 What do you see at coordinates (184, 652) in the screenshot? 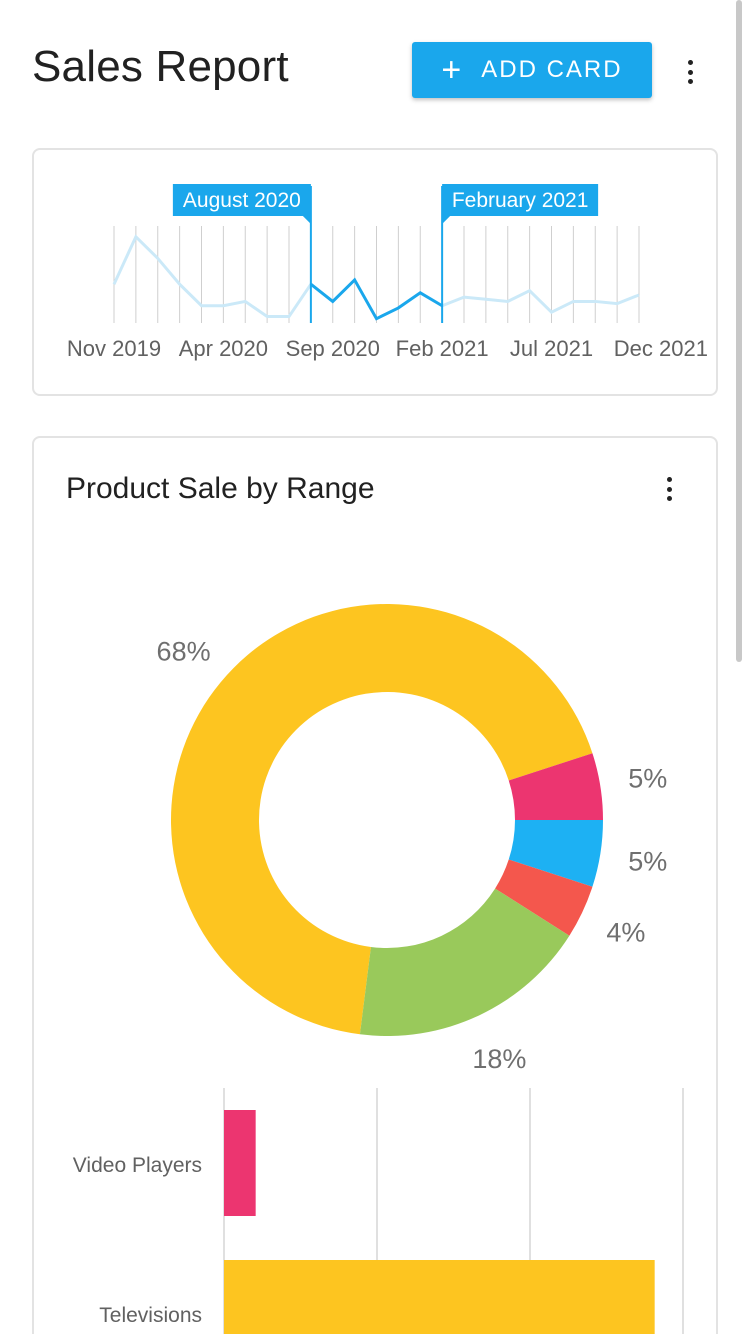
I see `donut-slice-label: 68%` at bounding box center [184, 652].